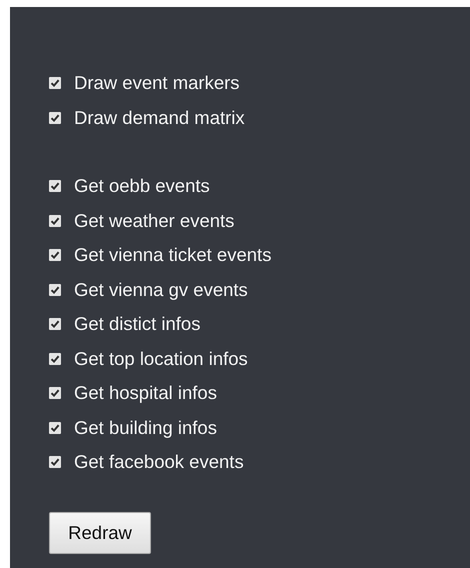 The height and width of the screenshot is (568, 470). What do you see at coordinates (145, 427) in the screenshot?
I see `checkbox-label: Get building infos` at bounding box center [145, 427].